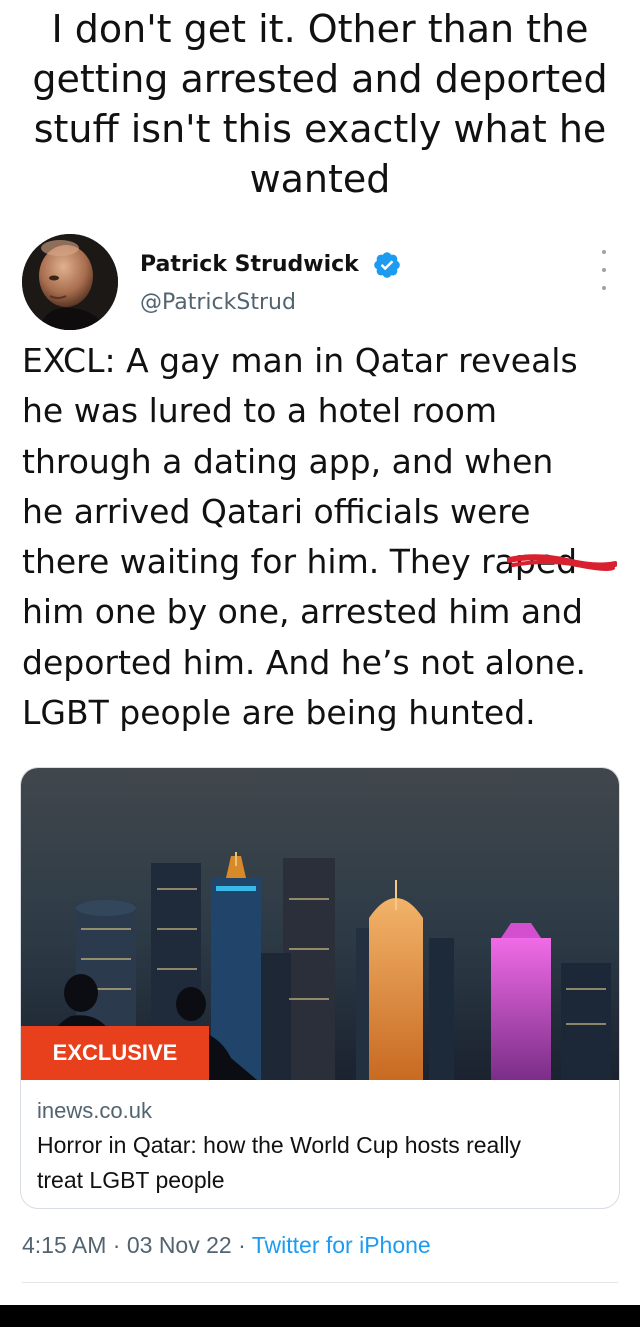  What do you see at coordinates (276, 511) in the screenshot?
I see `tweet-text-line: he arrived Qatari officials were` at bounding box center [276, 511].